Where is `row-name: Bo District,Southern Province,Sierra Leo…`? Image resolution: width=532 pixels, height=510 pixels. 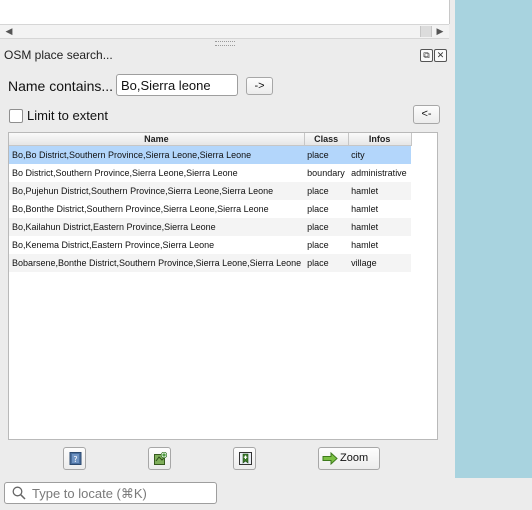
row-name: Bo District,Southern Province,Sierra Leo… is located at coordinates (125, 173).